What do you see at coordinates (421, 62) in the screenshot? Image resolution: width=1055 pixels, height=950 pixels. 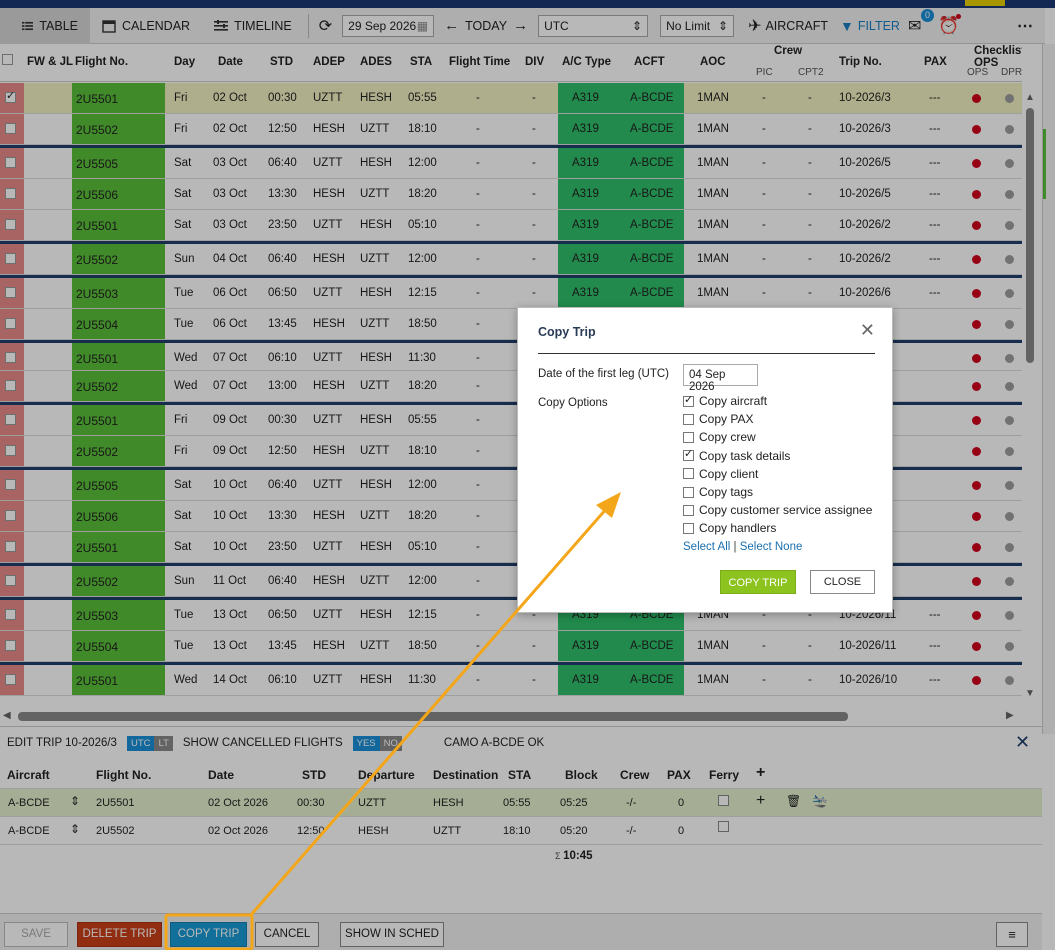 I see `header-sta: STA` at bounding box center [421, 62].